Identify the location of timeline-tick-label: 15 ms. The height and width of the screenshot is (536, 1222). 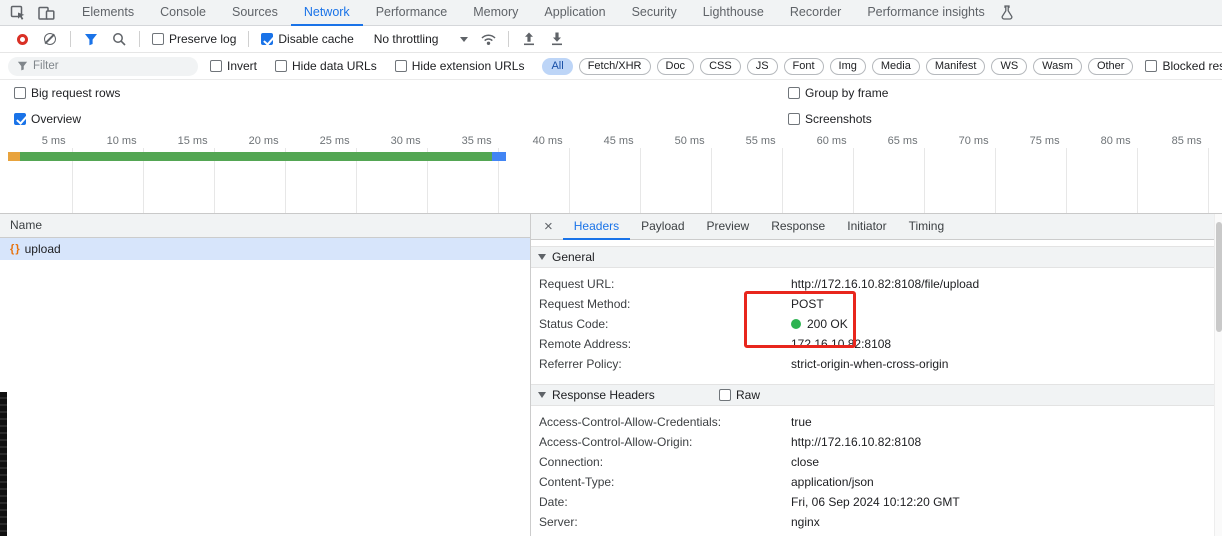
(192, 141).